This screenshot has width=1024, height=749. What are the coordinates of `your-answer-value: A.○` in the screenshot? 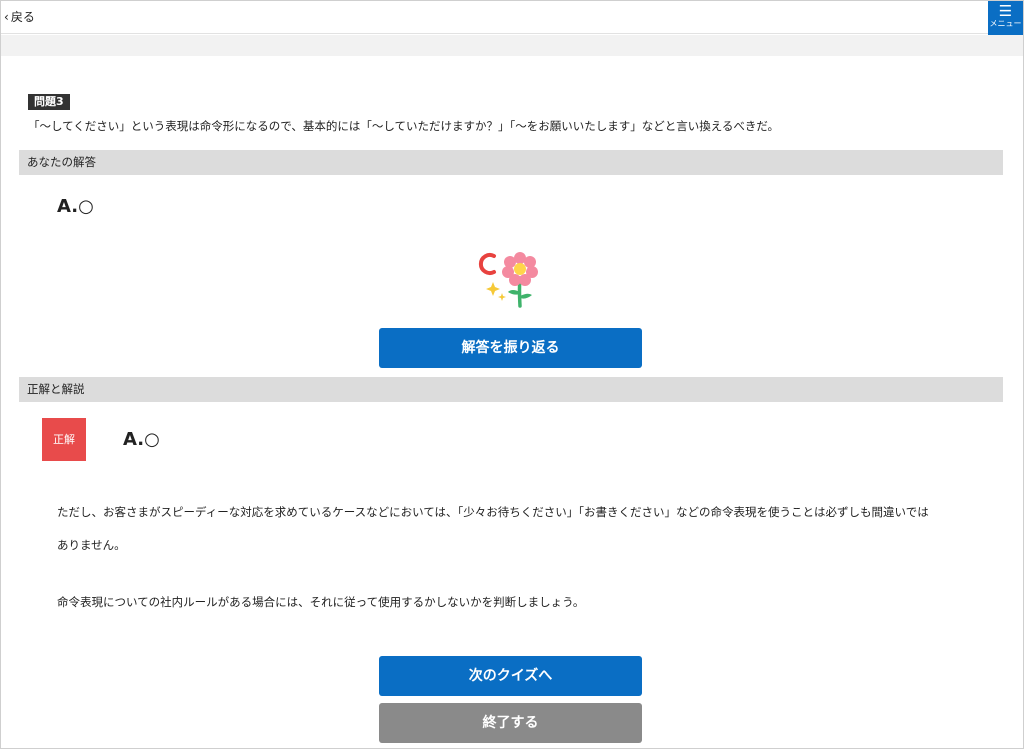 It's located at (75, 206).